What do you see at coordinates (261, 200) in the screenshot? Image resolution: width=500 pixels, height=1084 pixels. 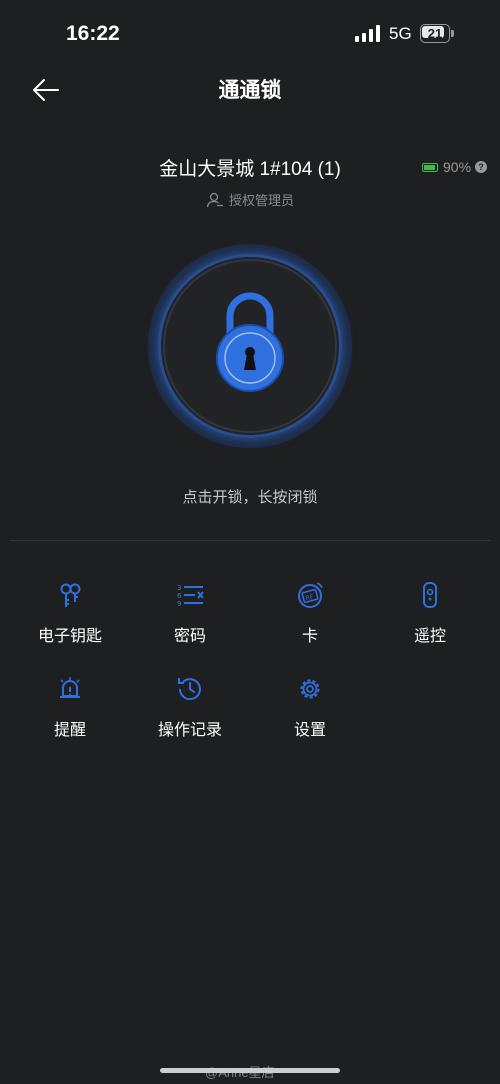 I see `role-label: 授权管理员` at bounding box center [261, 200].